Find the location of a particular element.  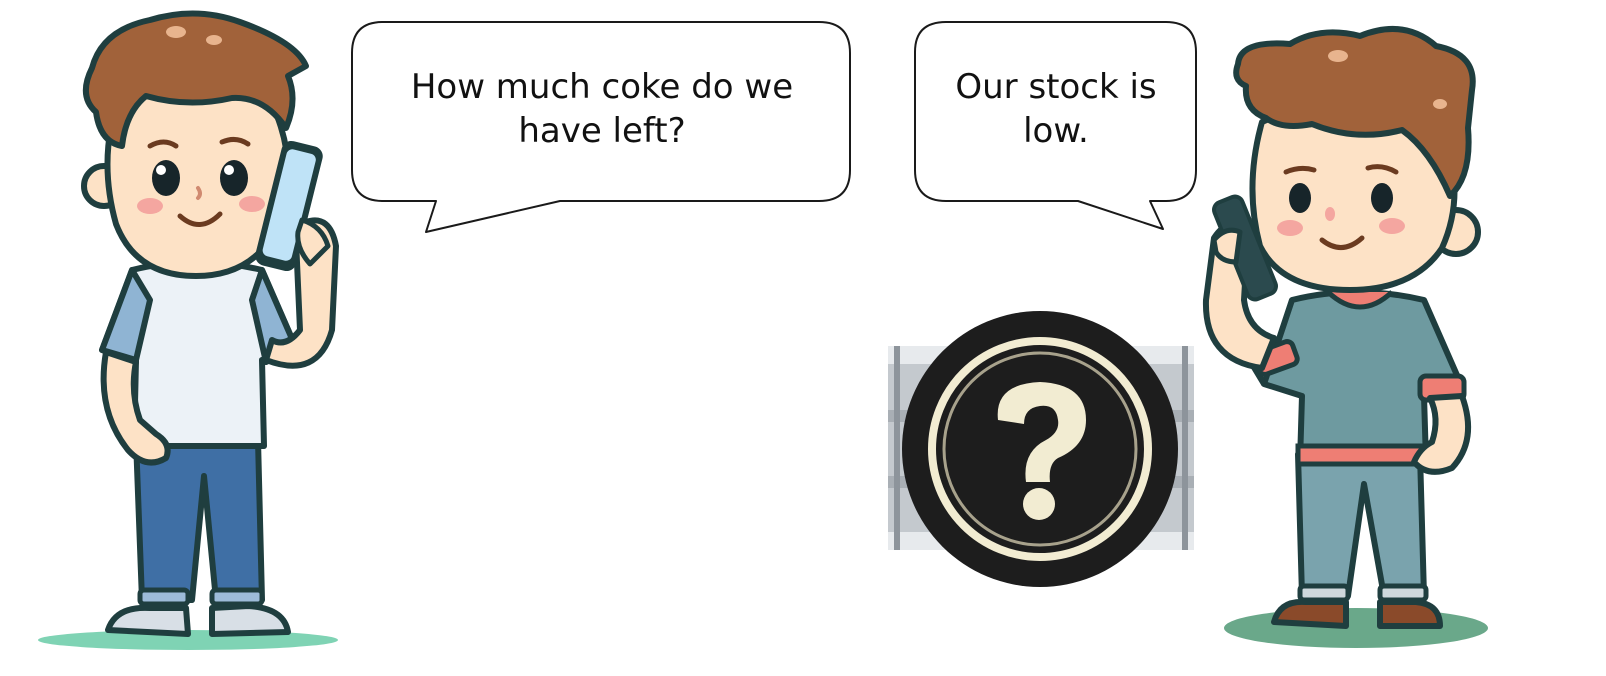

left-speech-line-1: How much coke do we is located at coordinates (602, 87).